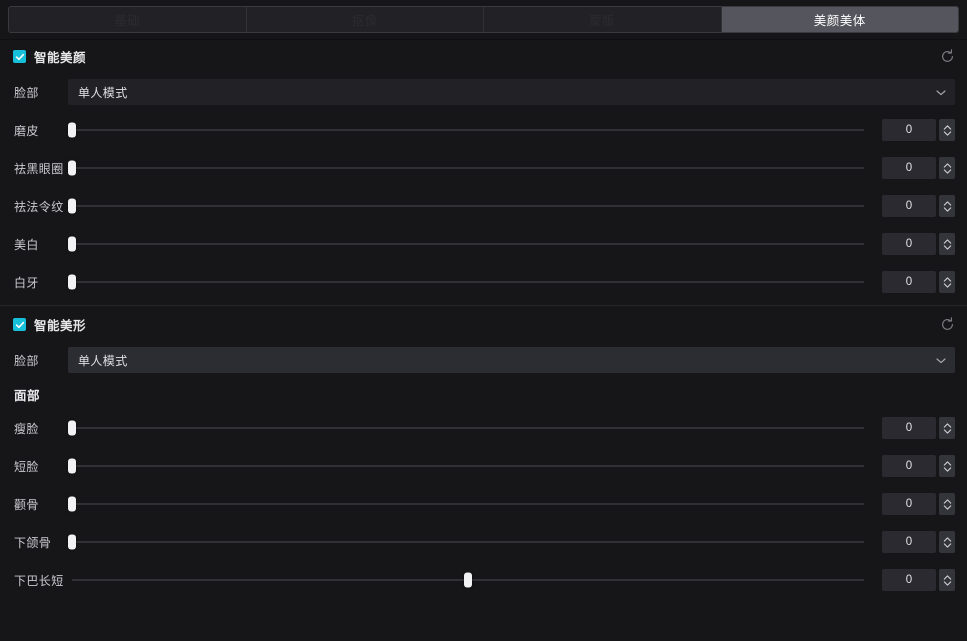  What do you see at coordinates (39, 580) in the screenshot?
I see `slider-label: 下巴长短` at bounding box center [39, 580].